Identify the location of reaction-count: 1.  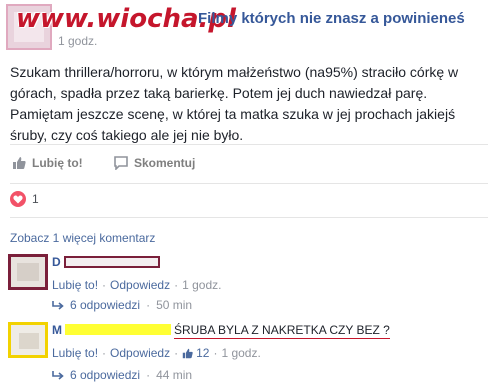
(35, 199).